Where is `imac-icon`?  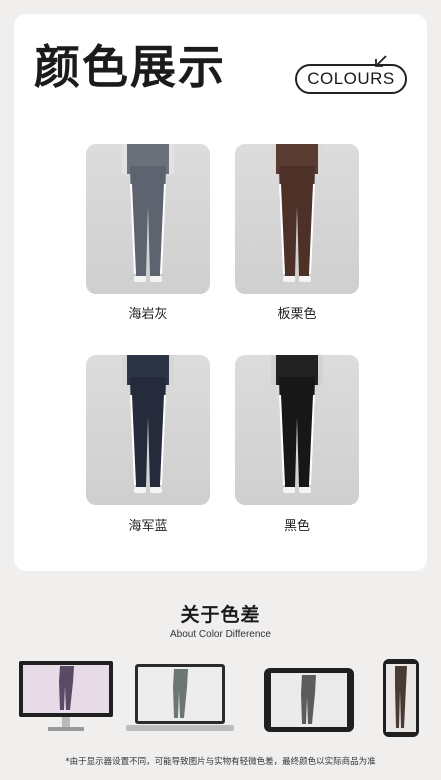
imac-icon is located at coordinates (180, 697).